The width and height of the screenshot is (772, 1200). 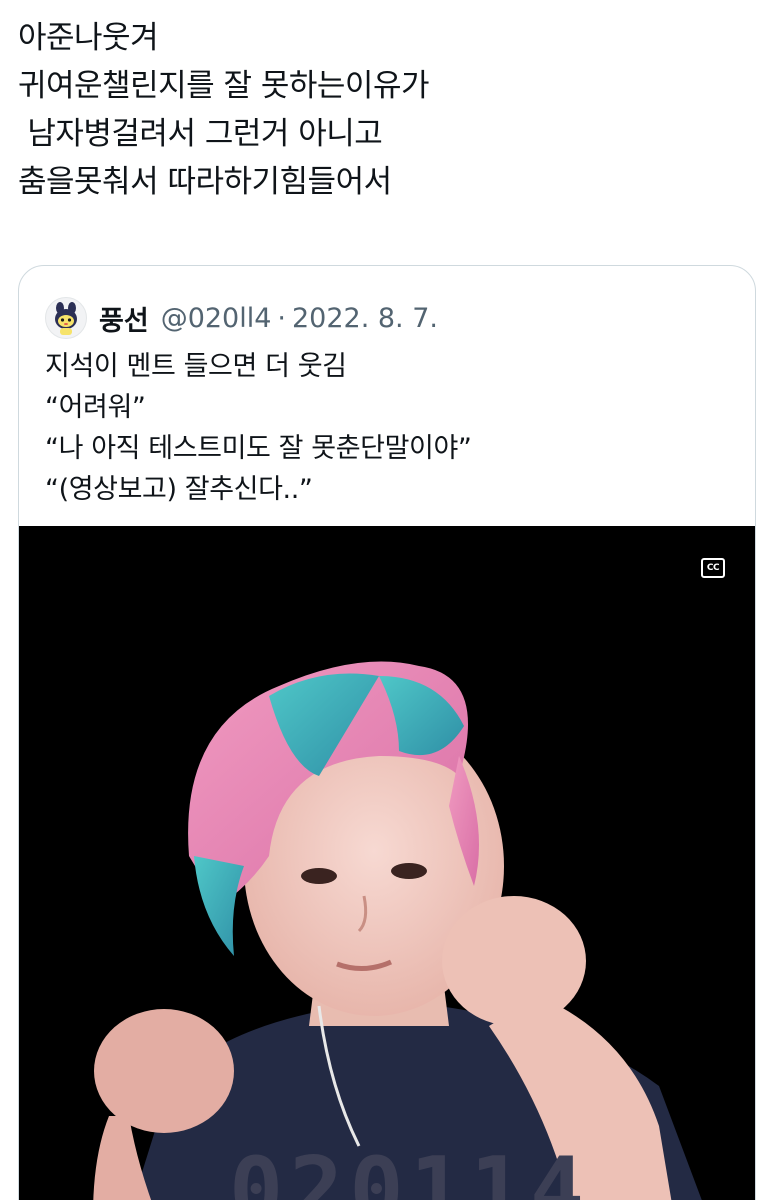 I want to click on tamagotchi-character-avatar-icon, so click(x=66, y=318).